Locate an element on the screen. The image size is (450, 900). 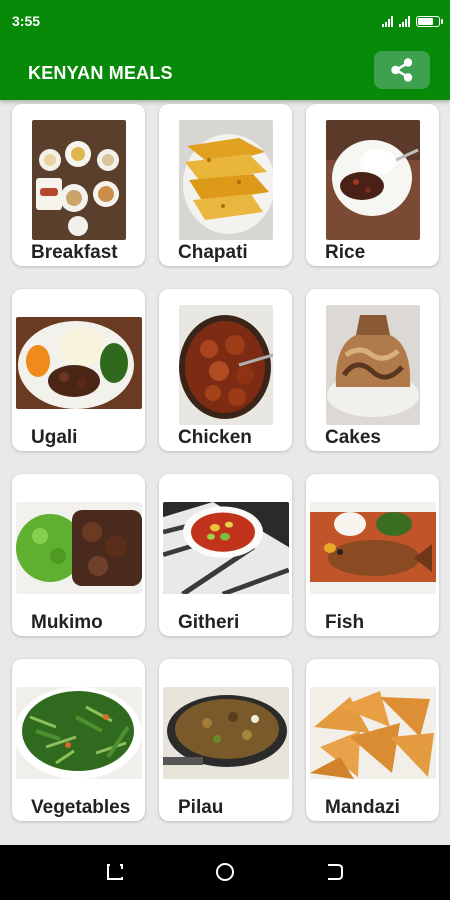
meal-card-breakfast: Breakfast is located at coordinates (78, 185).